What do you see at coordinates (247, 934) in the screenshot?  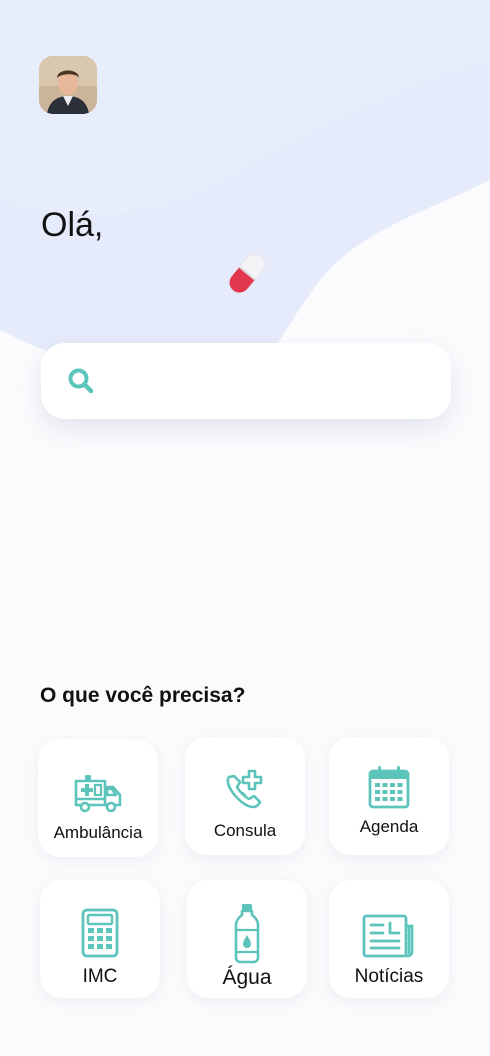 I see `water-bottle-icon` at bounding box center [247, 934].